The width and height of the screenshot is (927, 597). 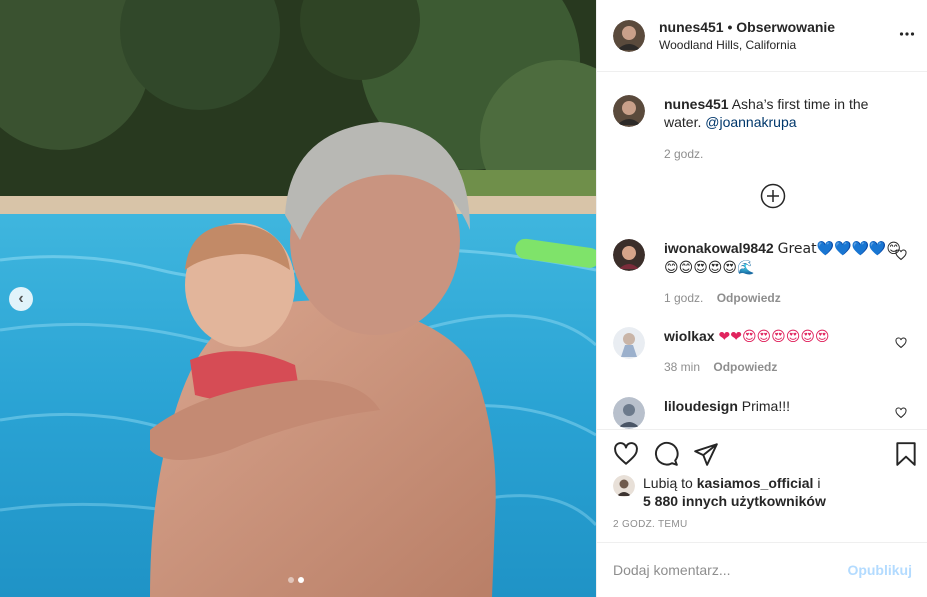 I want to click on likes-prefix: Lubią to, so click(x=670, y=483).